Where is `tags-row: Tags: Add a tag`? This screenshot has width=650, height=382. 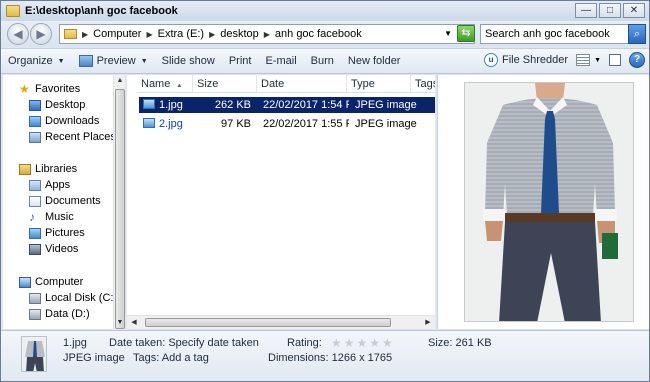
tags-row: Tags: Add a tag is located at coordinates (171, 358).